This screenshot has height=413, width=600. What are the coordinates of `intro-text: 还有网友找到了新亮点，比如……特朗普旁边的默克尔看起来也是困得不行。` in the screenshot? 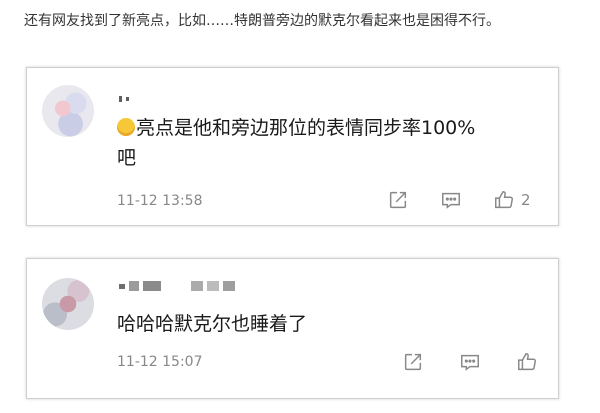 It's located at (262, 21).